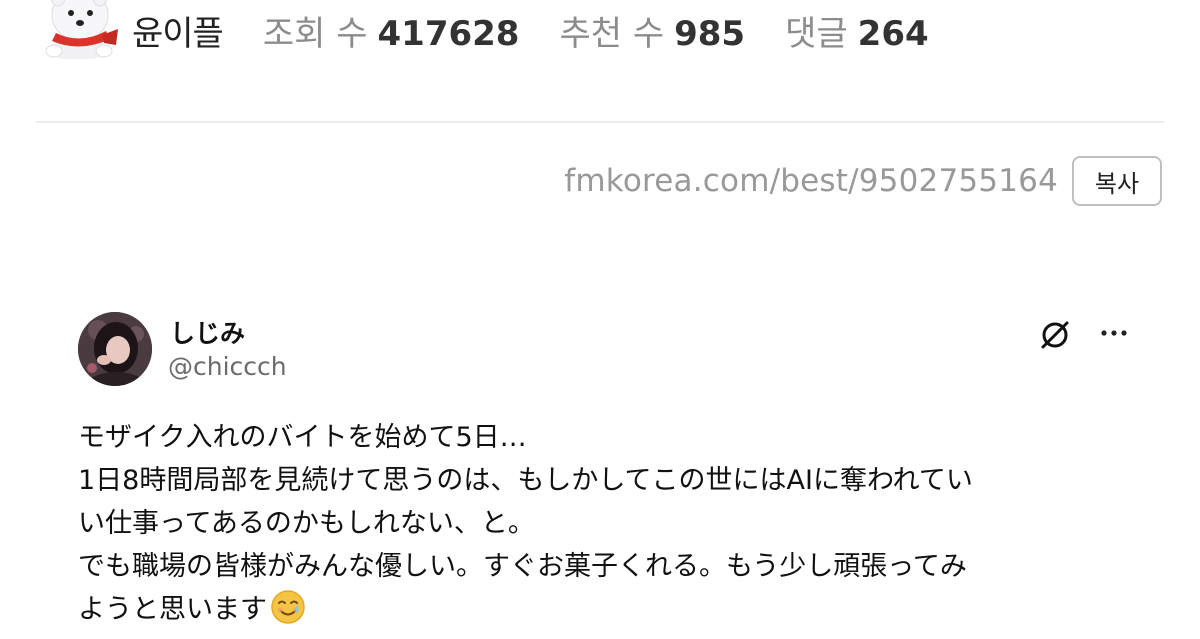 This screenshot has width=1200, height=639. What do you see at coordinates (448, 33) in the screenshot?
I see `views-count: 417628` at bounding box center [448, 33].